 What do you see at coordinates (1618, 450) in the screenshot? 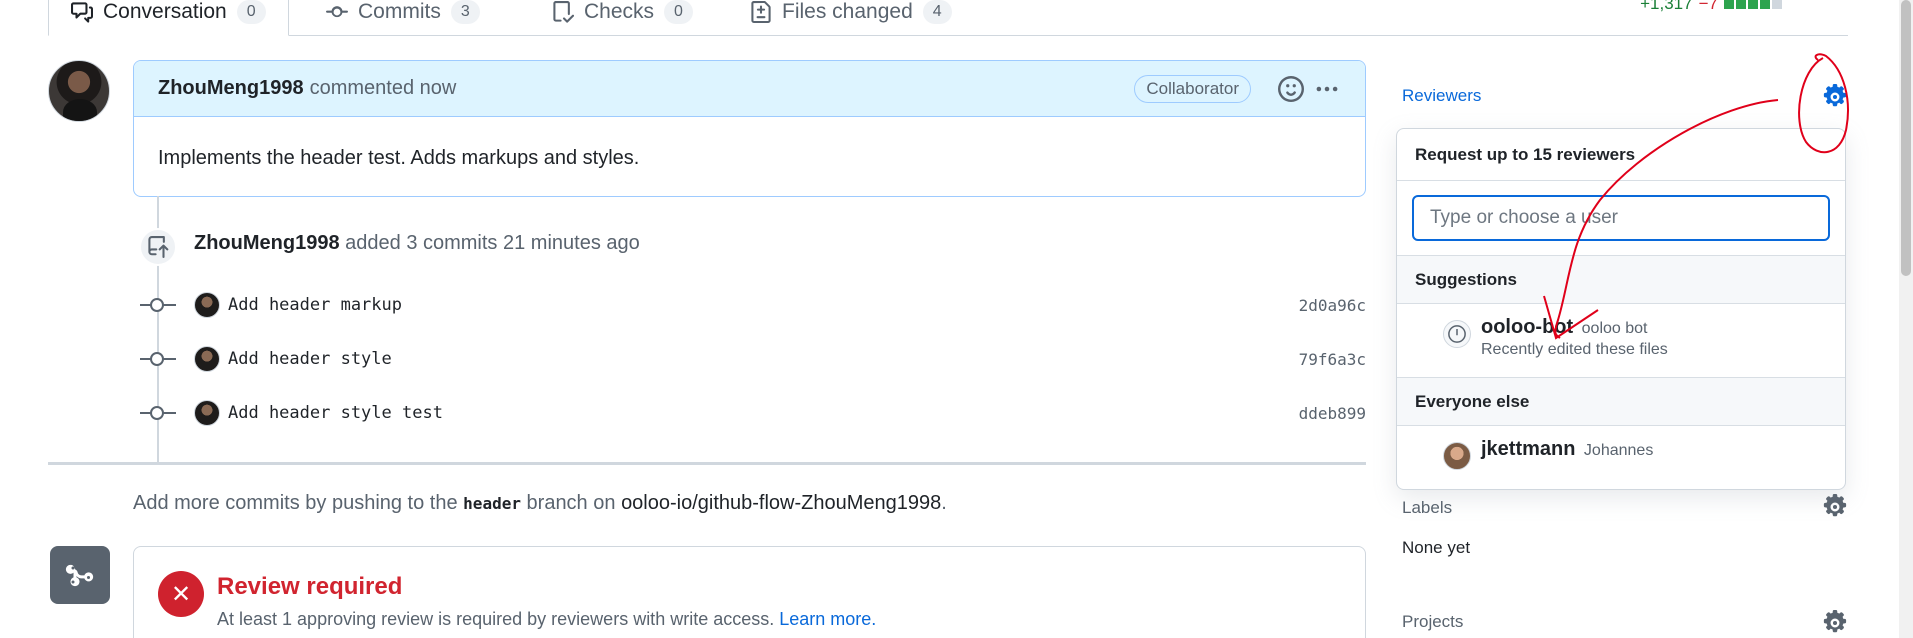
I see `user-name: Johannes` at bounding box center [1618, 450].